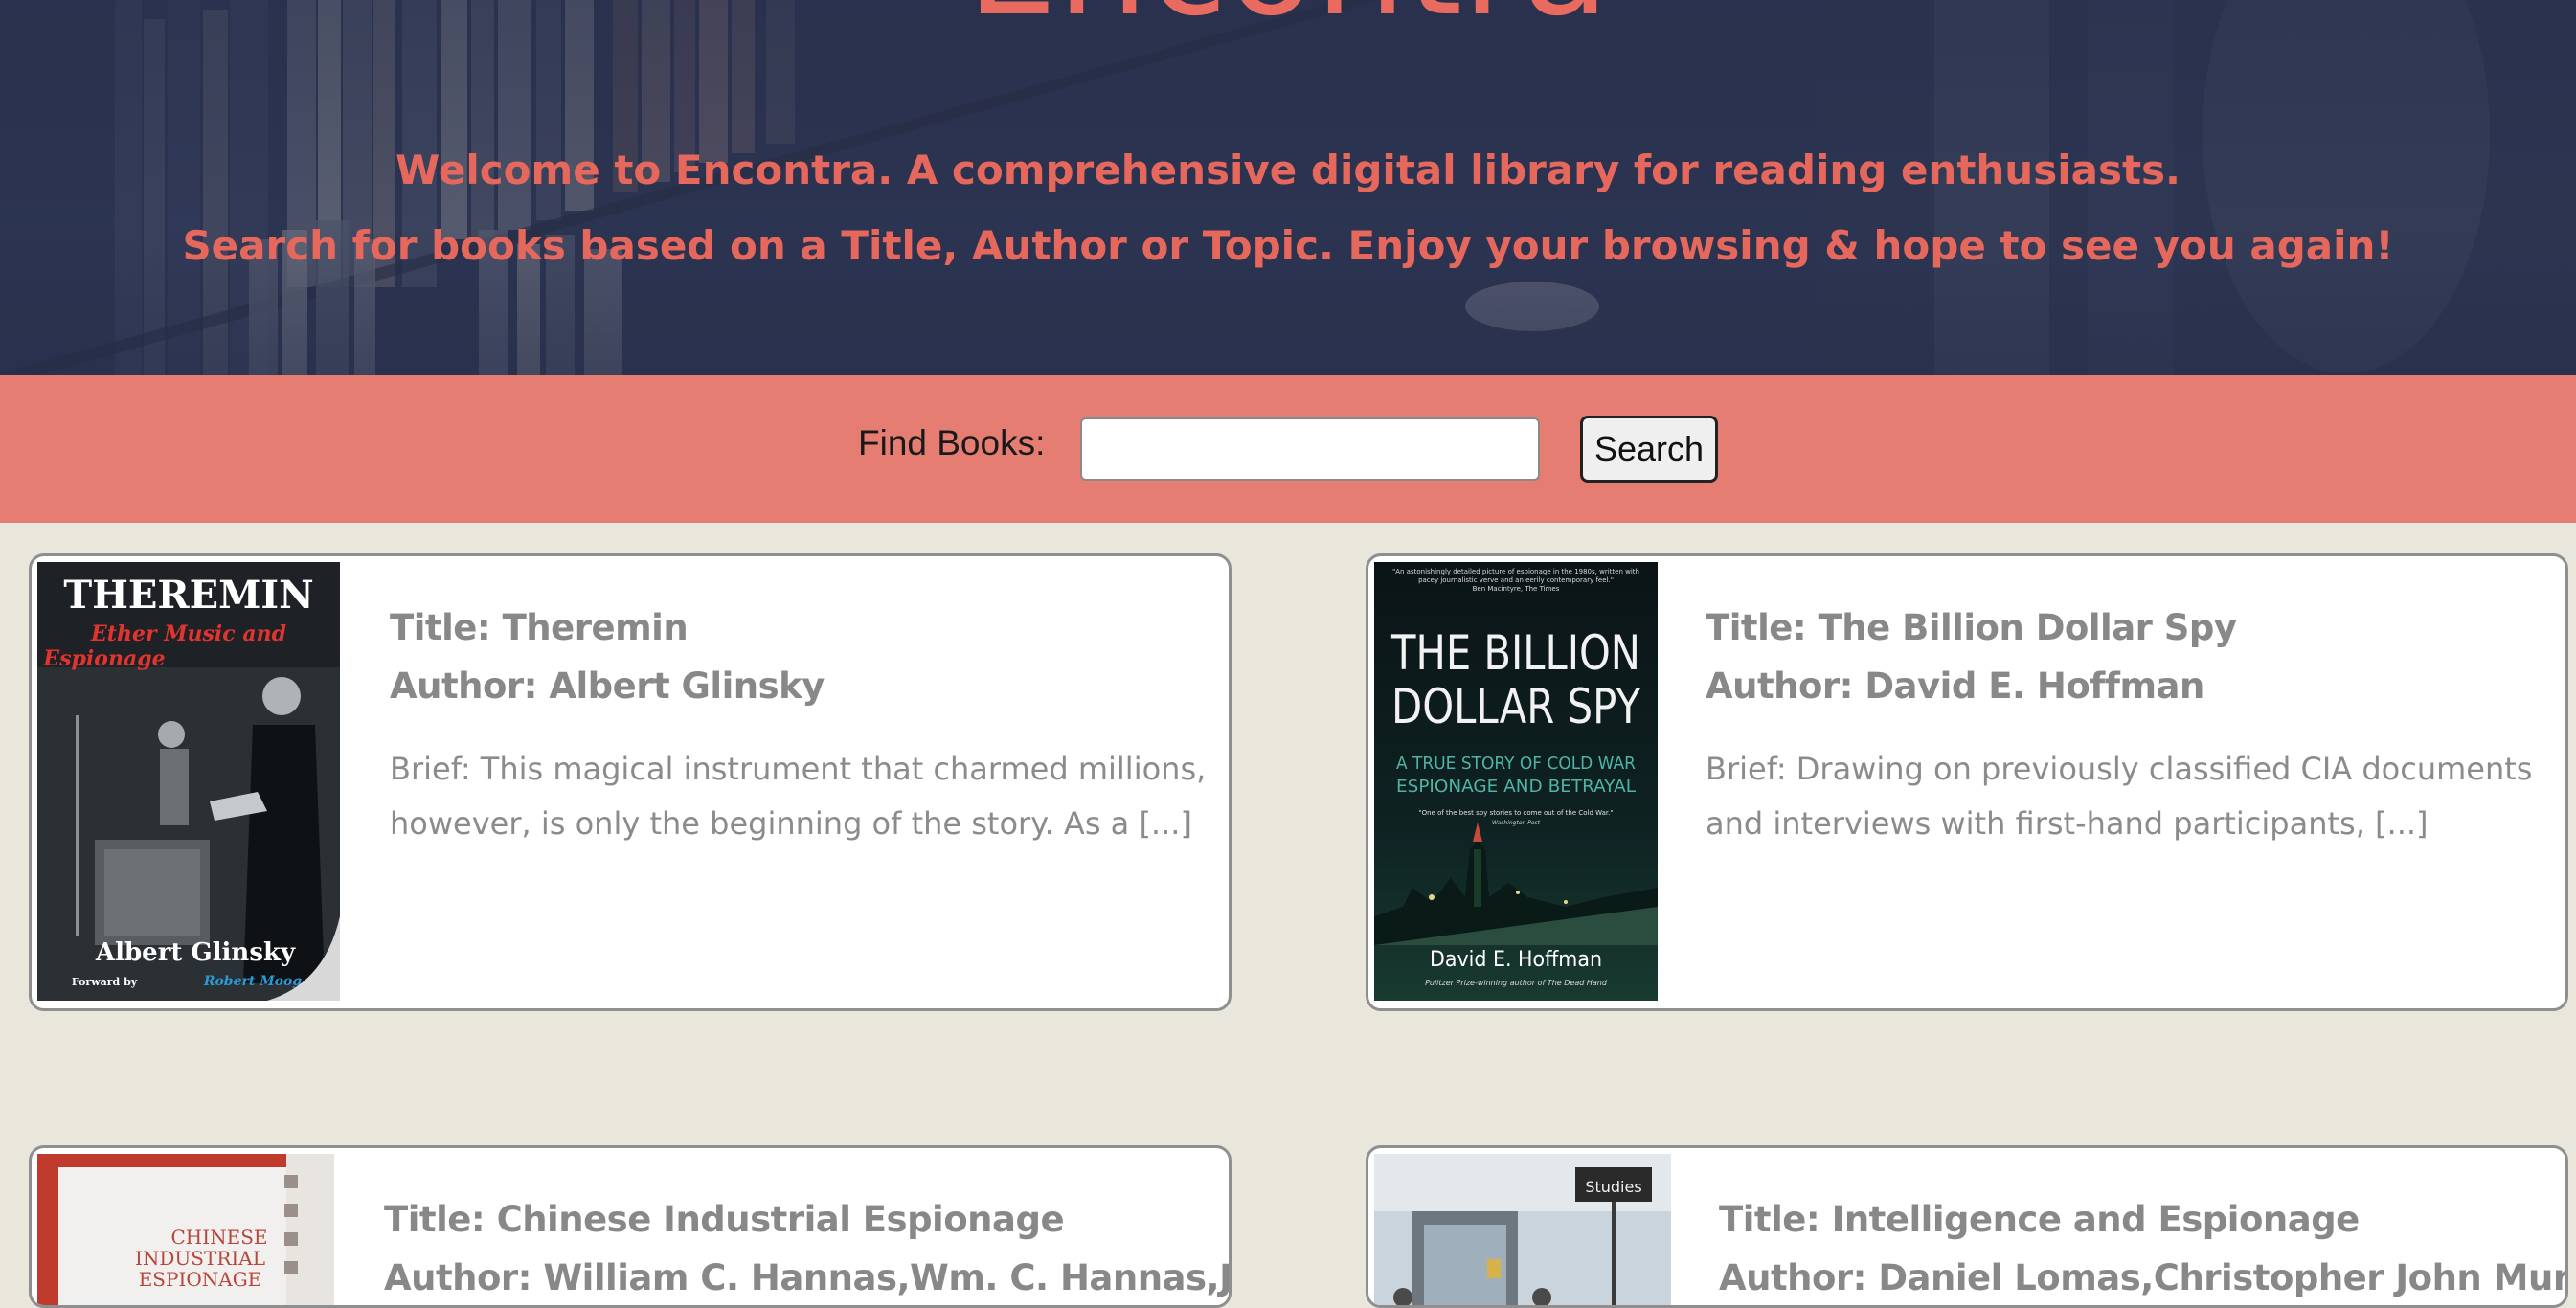  Describe the element at coordinates (1649, 449) in the screenshot. I see `search-button: Search` at that location.